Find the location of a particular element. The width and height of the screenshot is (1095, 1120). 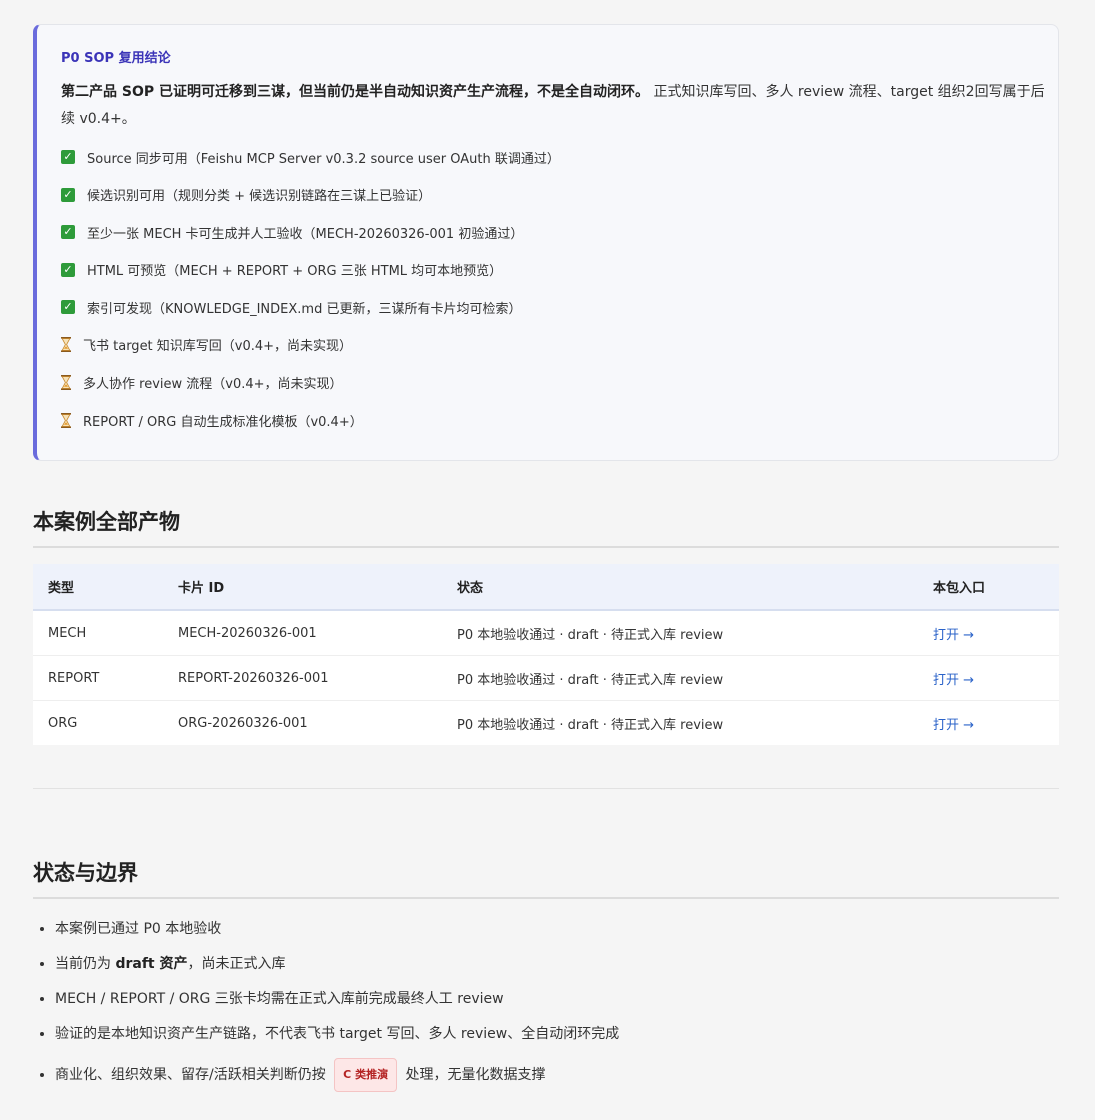

checklist-item: 多人协作 review 流程（v0.4+，尚未实现） is located at coordinates (310, 383).